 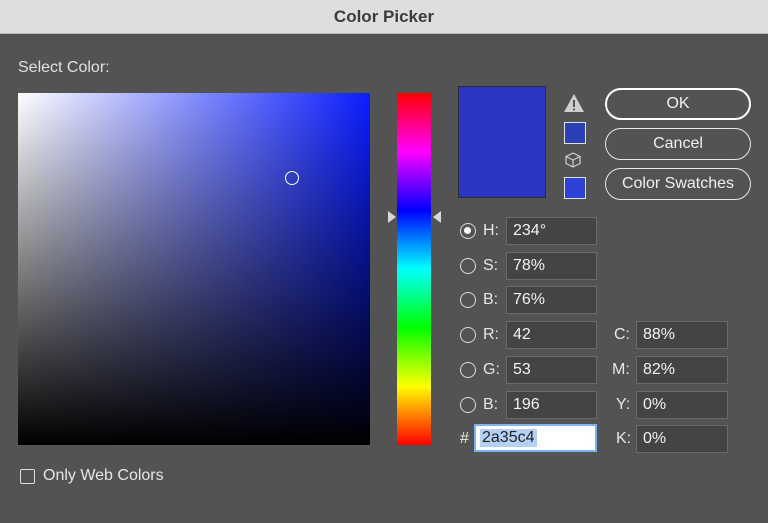 What do you see at coordinates (682, 335) in the screenshot?
I see `cyan-input: 88%` at bounding box center [682, 335].